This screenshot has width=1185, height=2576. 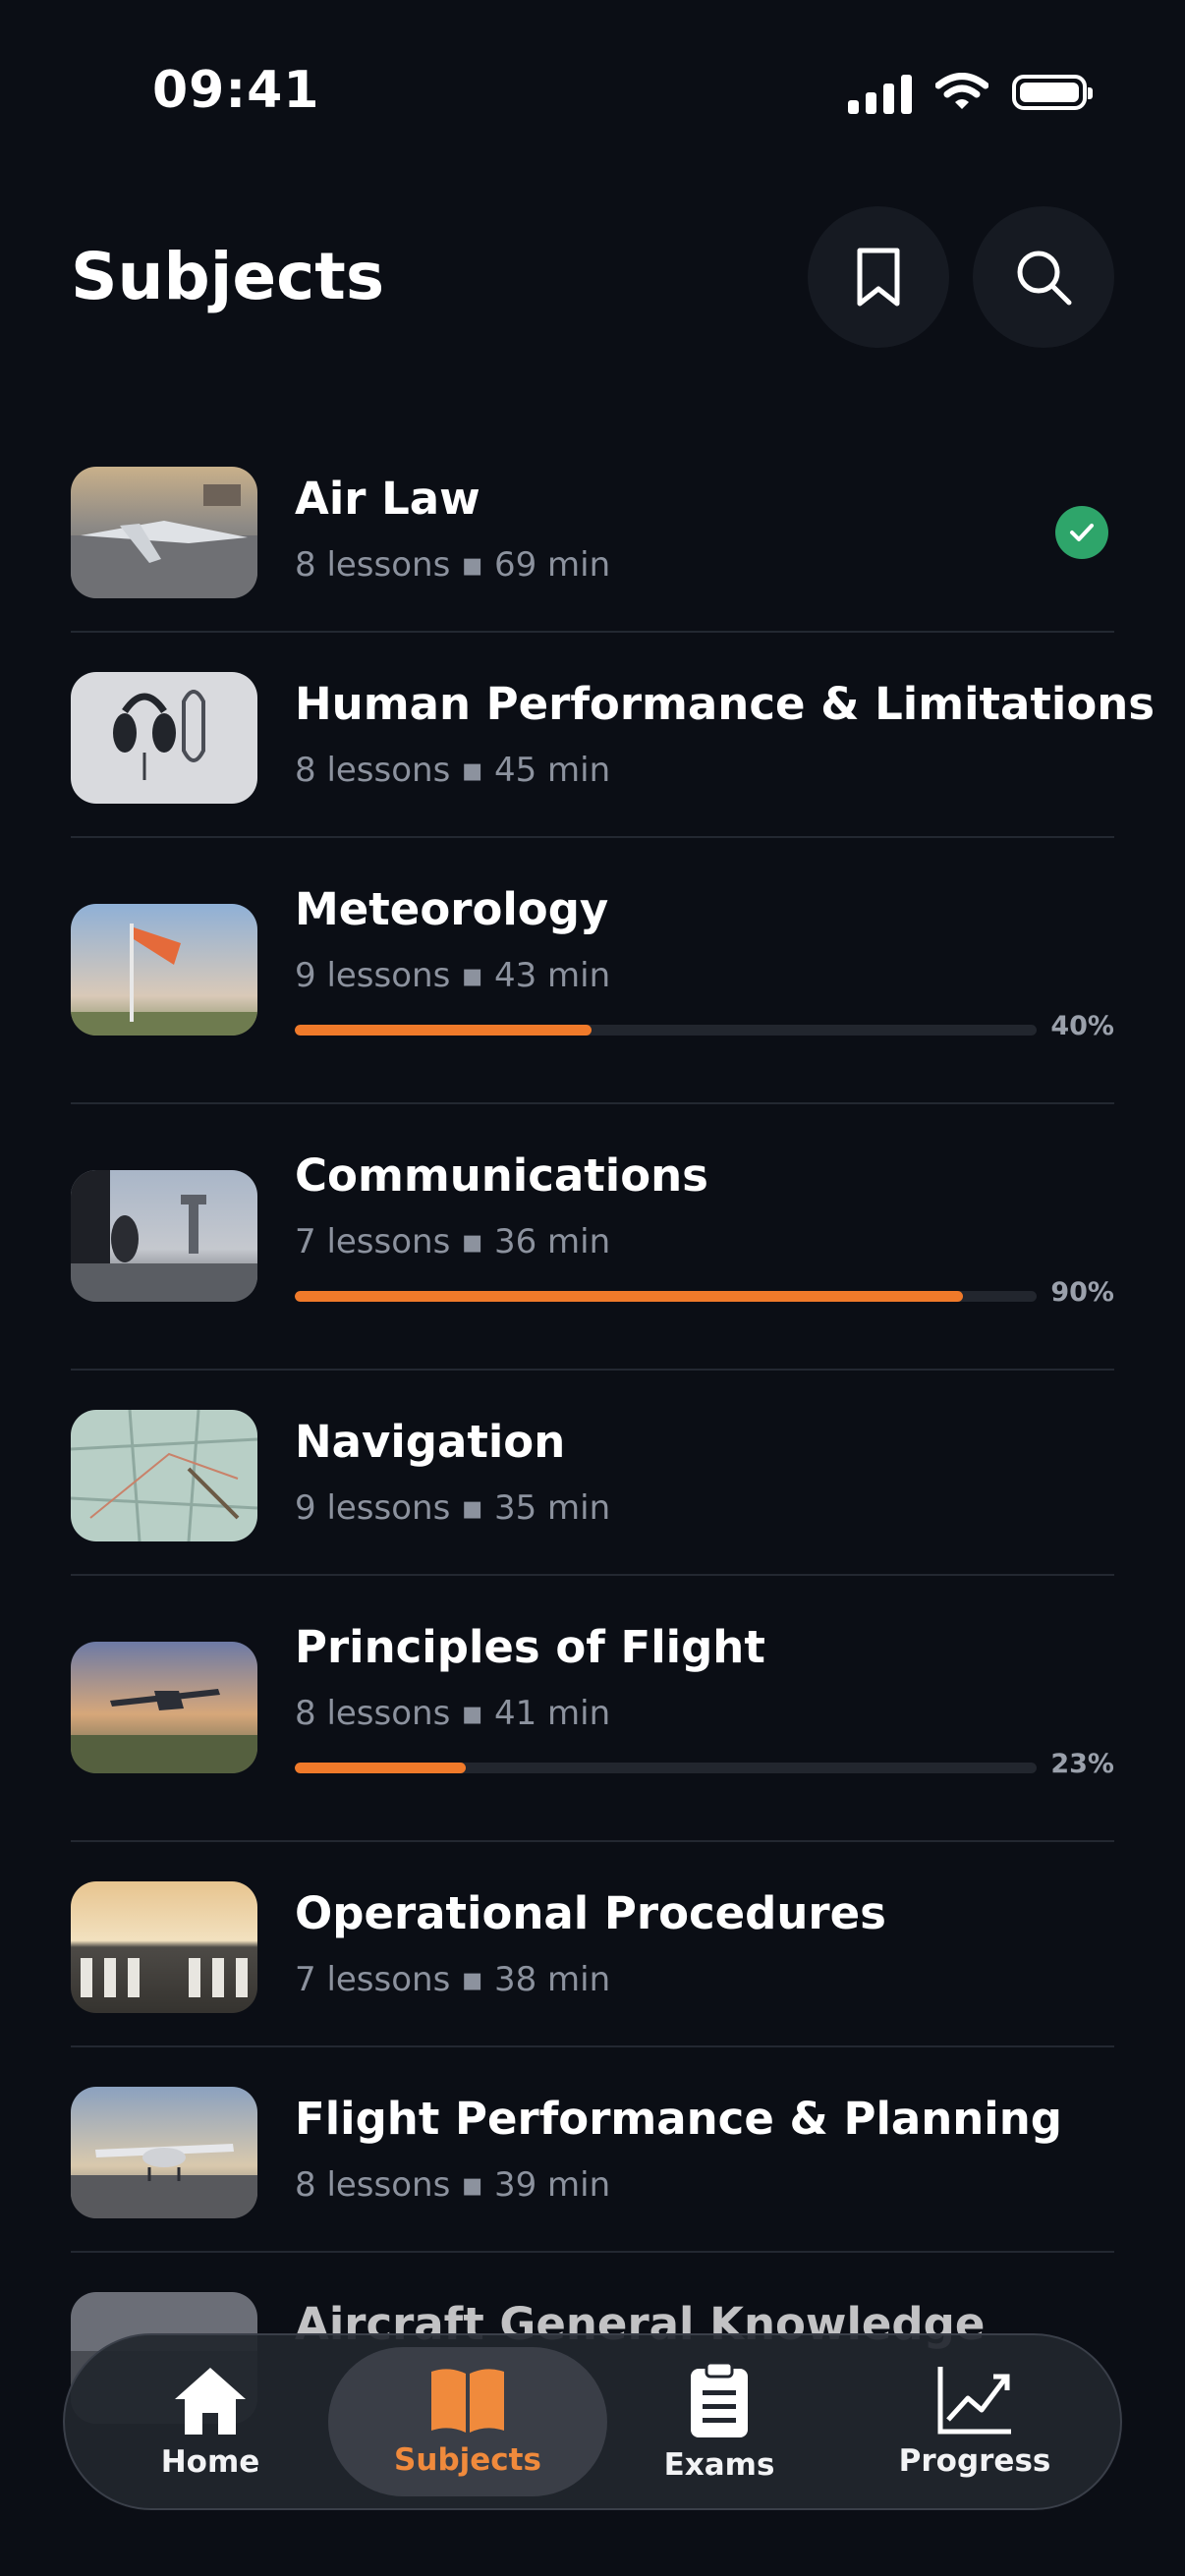 What do you see at coordinates (431, 1442) in the screenshot?
I see `subject-title: Navigation` at bounding box center [431, 1442].